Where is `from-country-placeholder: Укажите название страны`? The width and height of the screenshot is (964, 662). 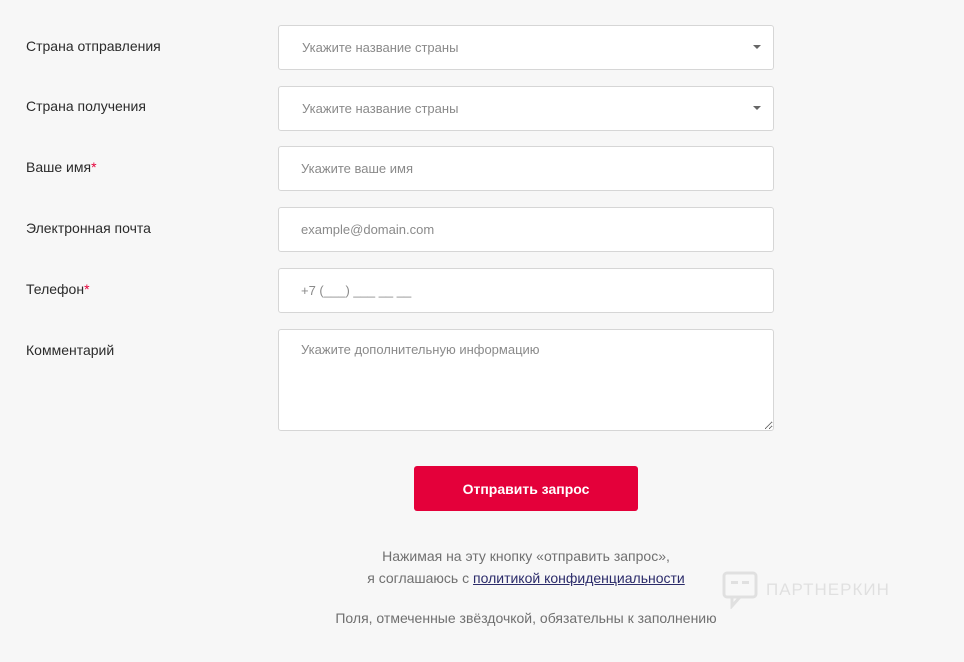 from-country-placeholder: Укажите название страны is located at coordinates (380, 47).